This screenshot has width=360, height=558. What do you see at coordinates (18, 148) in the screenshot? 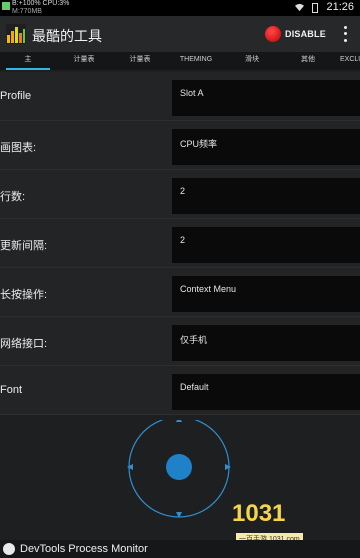
I see `setting-label: 画图表:` at bounding box center [18, 148].